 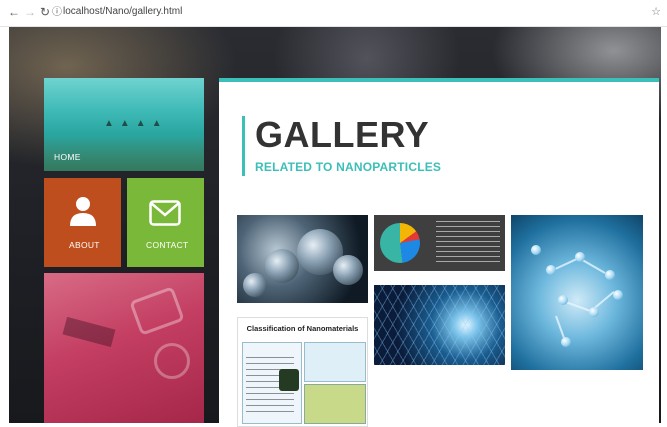 What do you see at coordinates (83, 211) in the screenshot?
I see `user-icon` at bounding box center [83, 211].